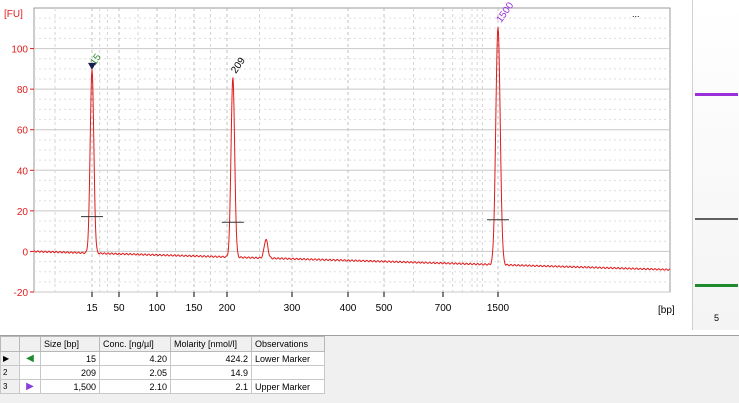  Describe the element at coordinates (70, 344) in the screenshot. I see `size-column-header: Size [bp]` at that location.